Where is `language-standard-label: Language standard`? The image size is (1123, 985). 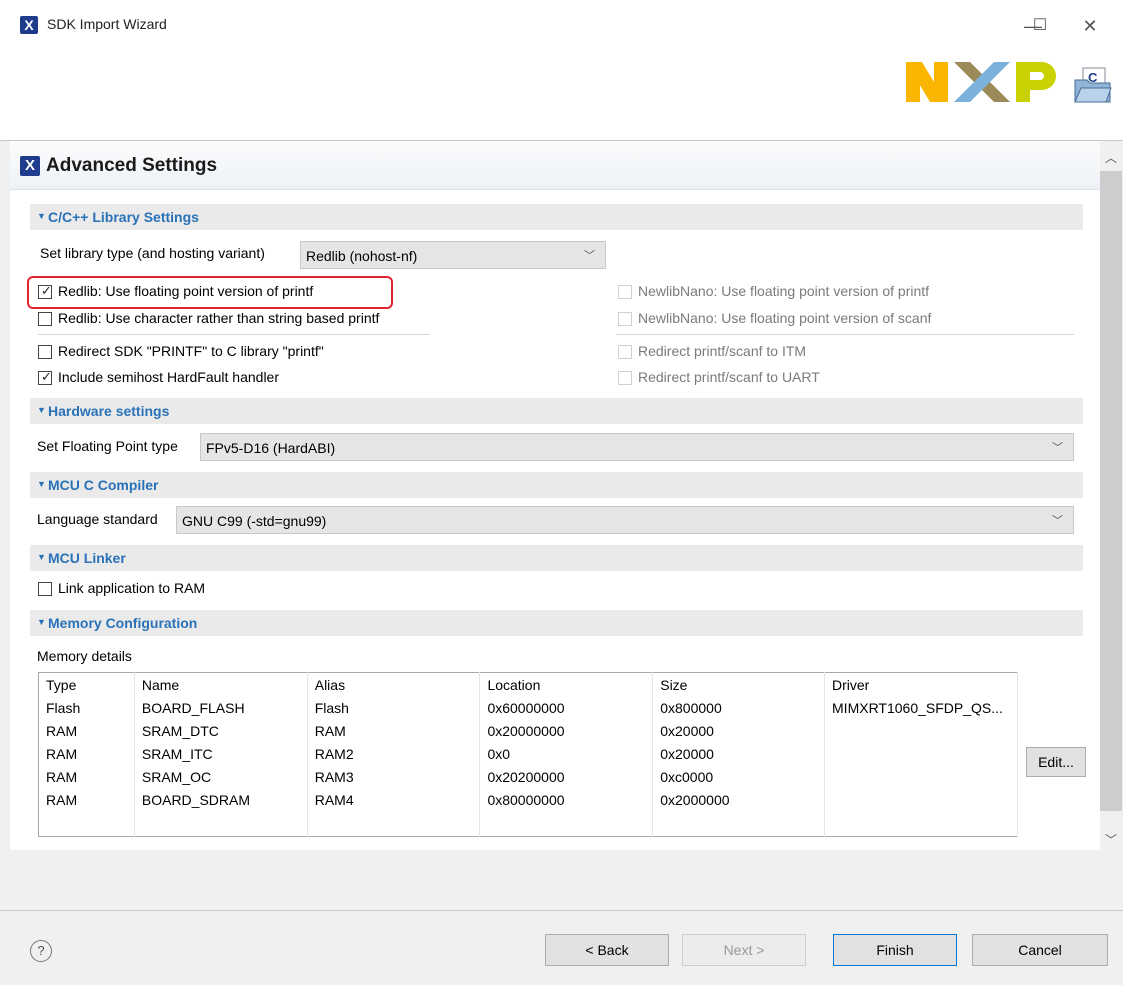
language-standard-label: Language standard is located at coordinates (97, 519).